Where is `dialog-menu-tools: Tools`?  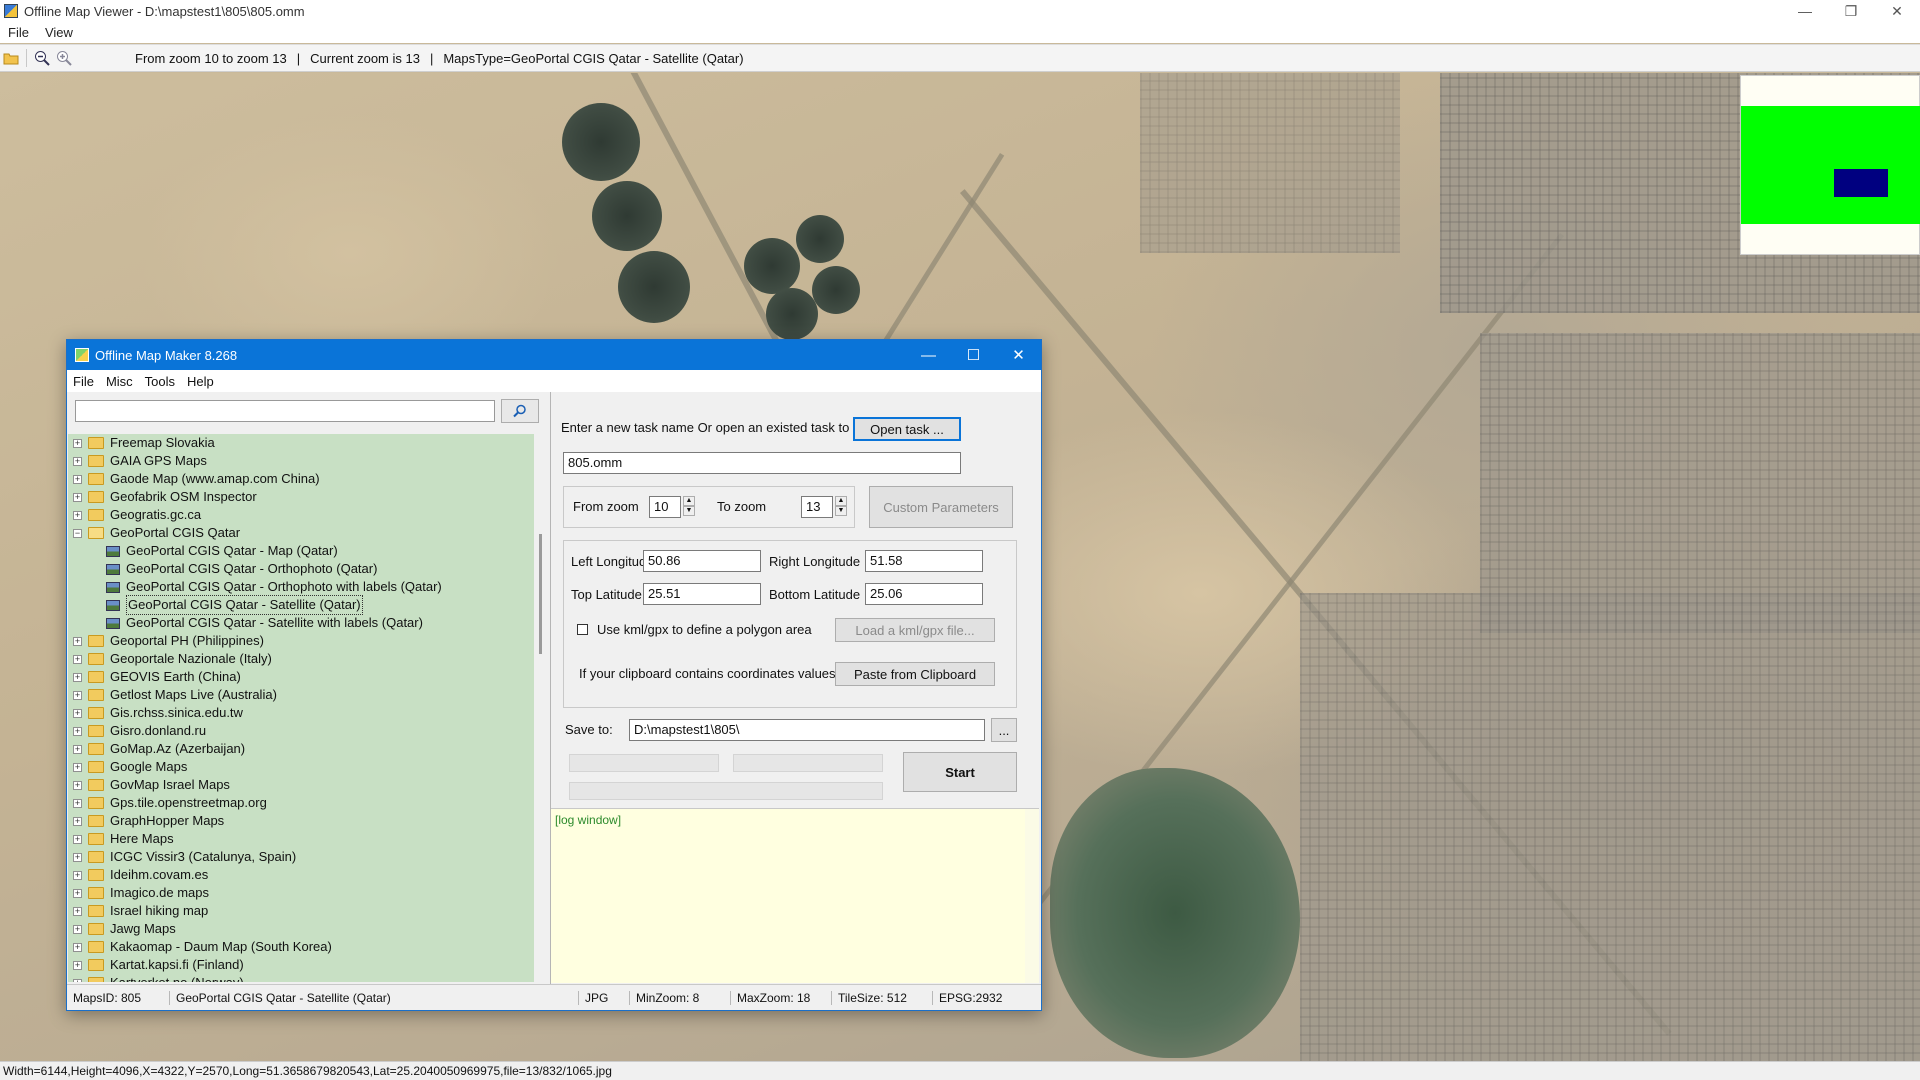 dialog-menu-tools: Tools is located at coordinates (160, 381).